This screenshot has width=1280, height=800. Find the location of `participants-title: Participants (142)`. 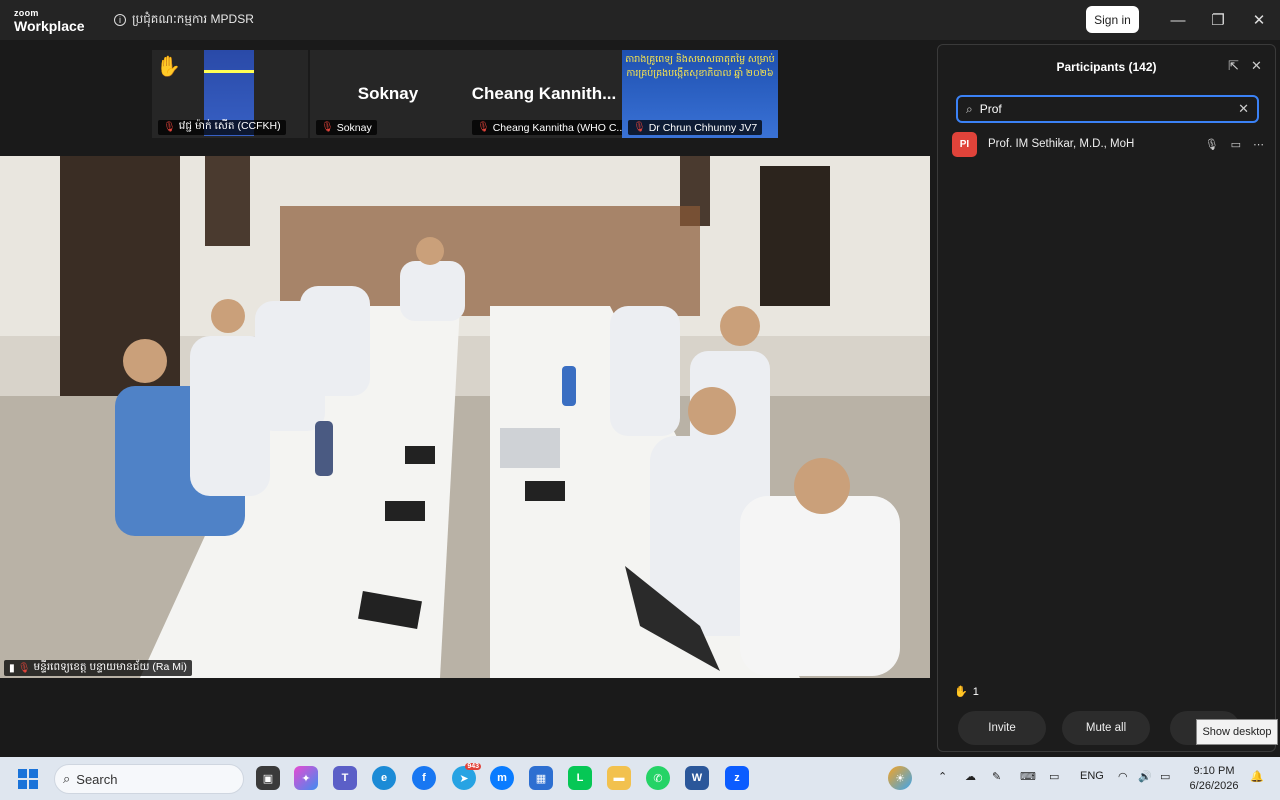

participants-title: Participants (142) is located at coordinates (1106, 67).